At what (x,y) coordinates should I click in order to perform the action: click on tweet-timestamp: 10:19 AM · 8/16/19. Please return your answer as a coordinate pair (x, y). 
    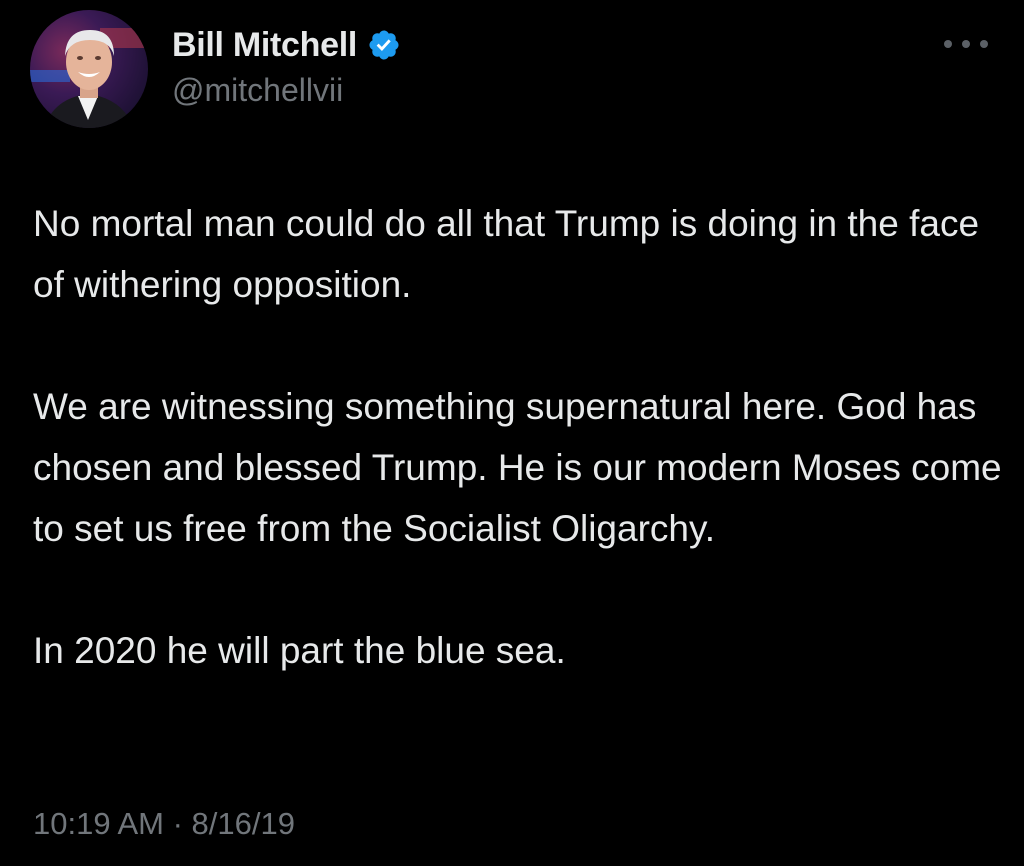
    Looking at the image, I should click on (164, 824).